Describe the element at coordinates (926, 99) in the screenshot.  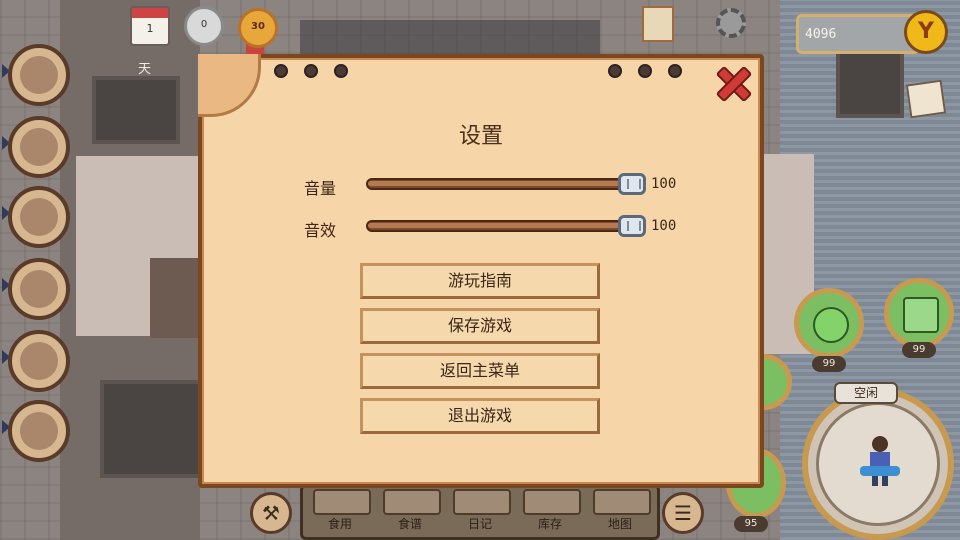
I see `notebook-icon` at that location.